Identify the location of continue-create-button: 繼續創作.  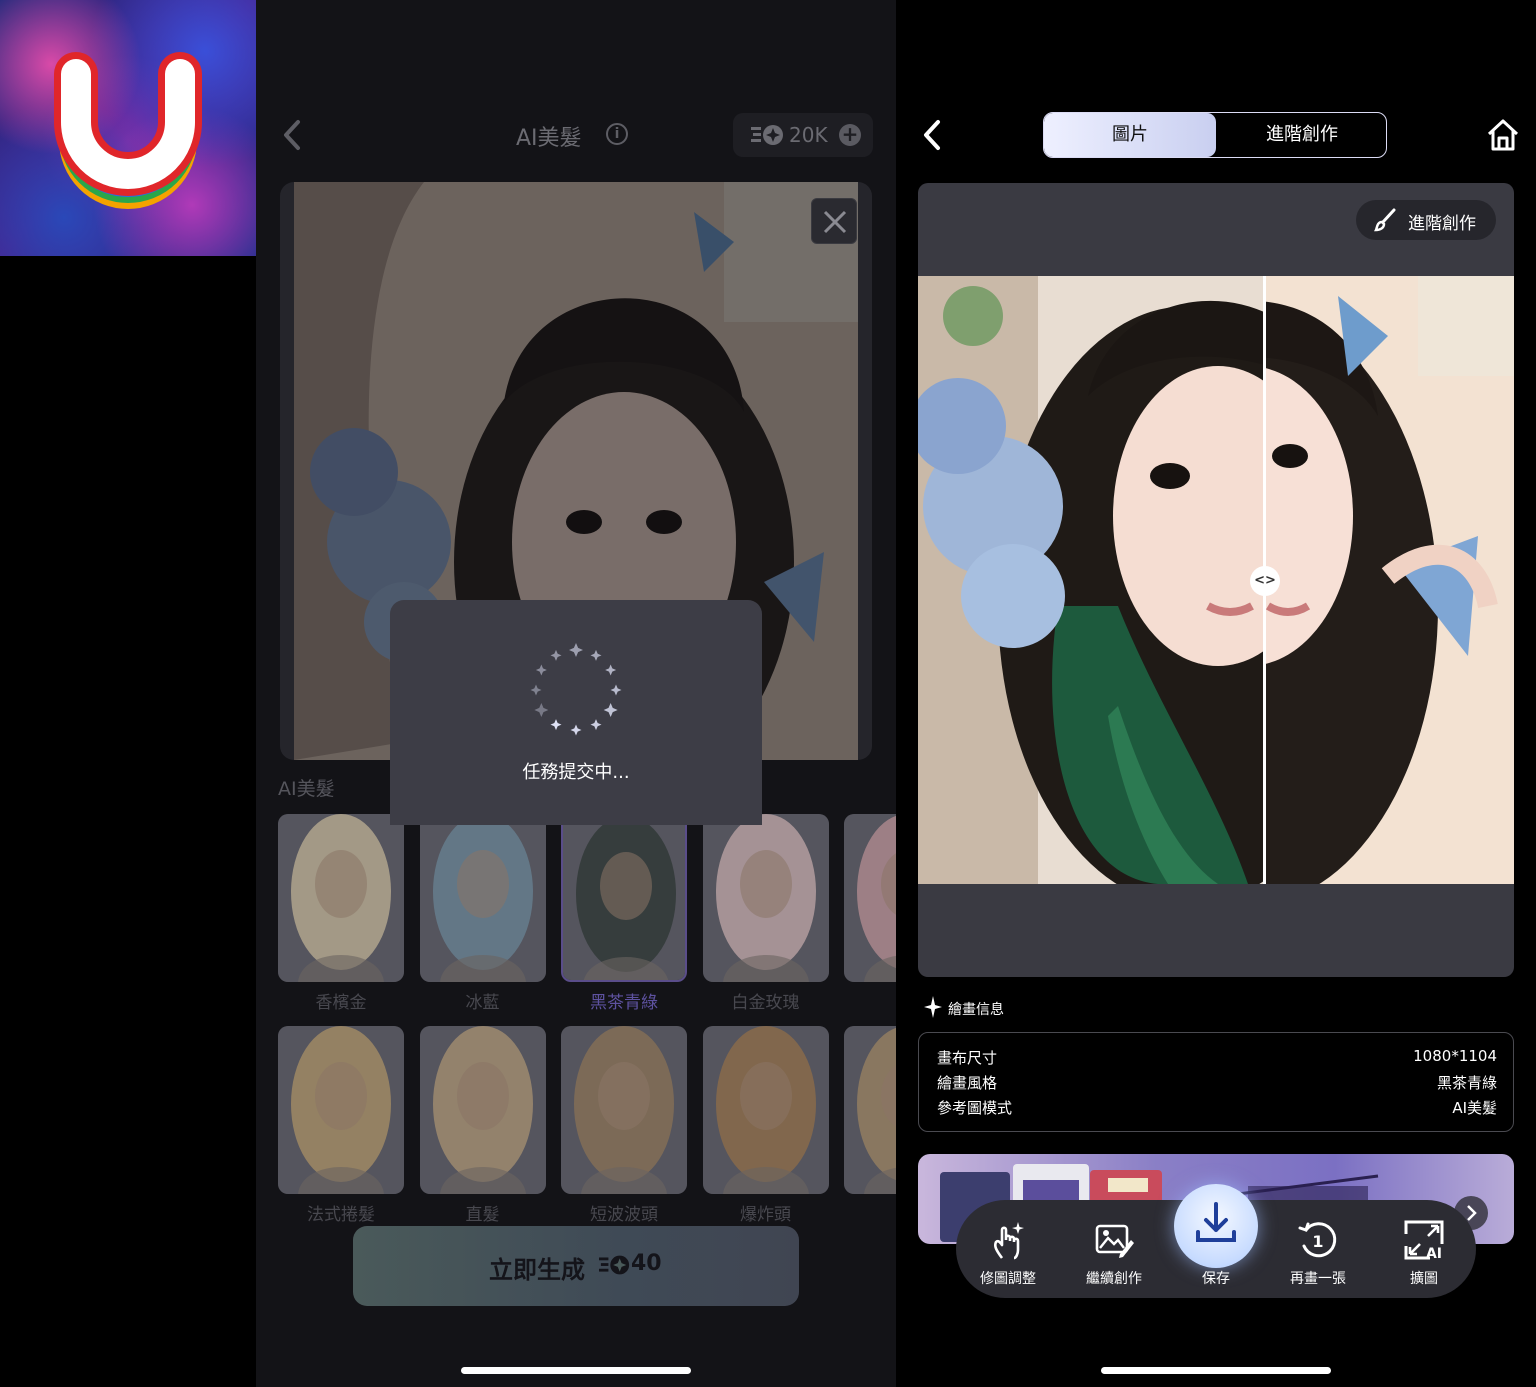
(1114, 1249).